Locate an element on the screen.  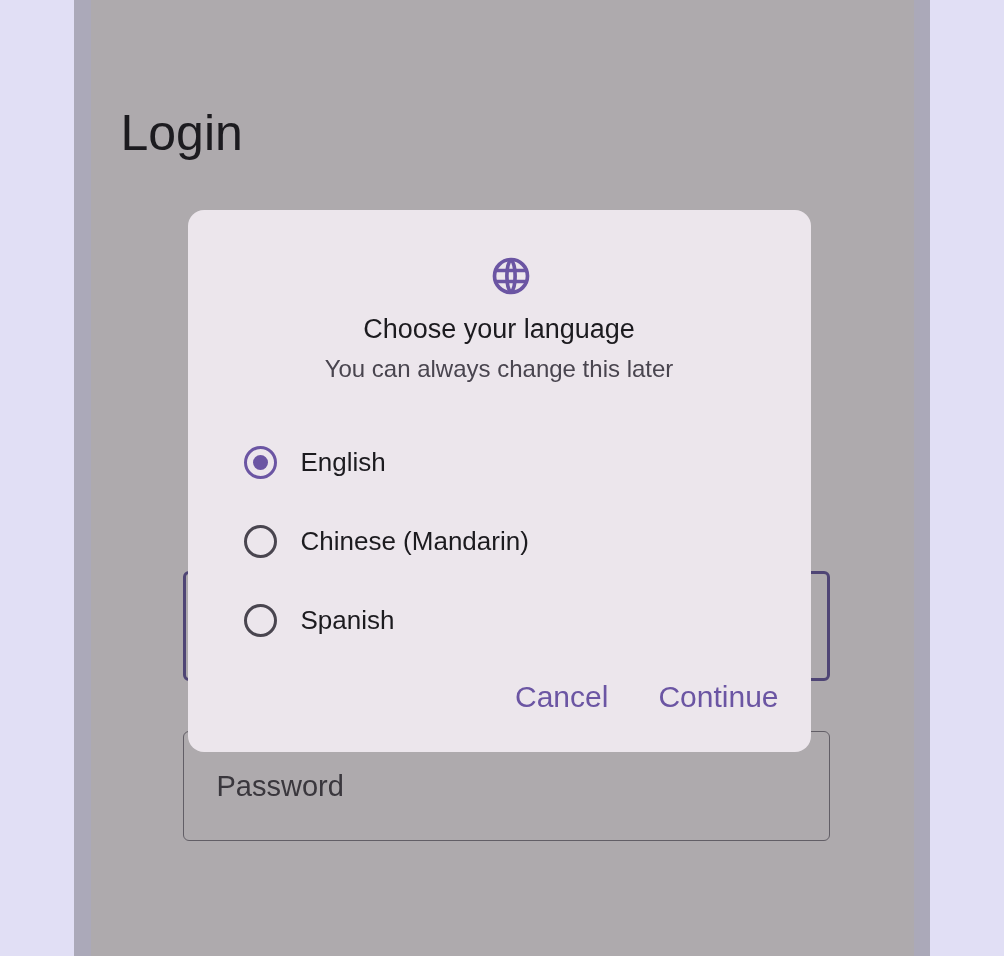
option-label: Chinese (Mandarin) is located at coordinates (414, 541).